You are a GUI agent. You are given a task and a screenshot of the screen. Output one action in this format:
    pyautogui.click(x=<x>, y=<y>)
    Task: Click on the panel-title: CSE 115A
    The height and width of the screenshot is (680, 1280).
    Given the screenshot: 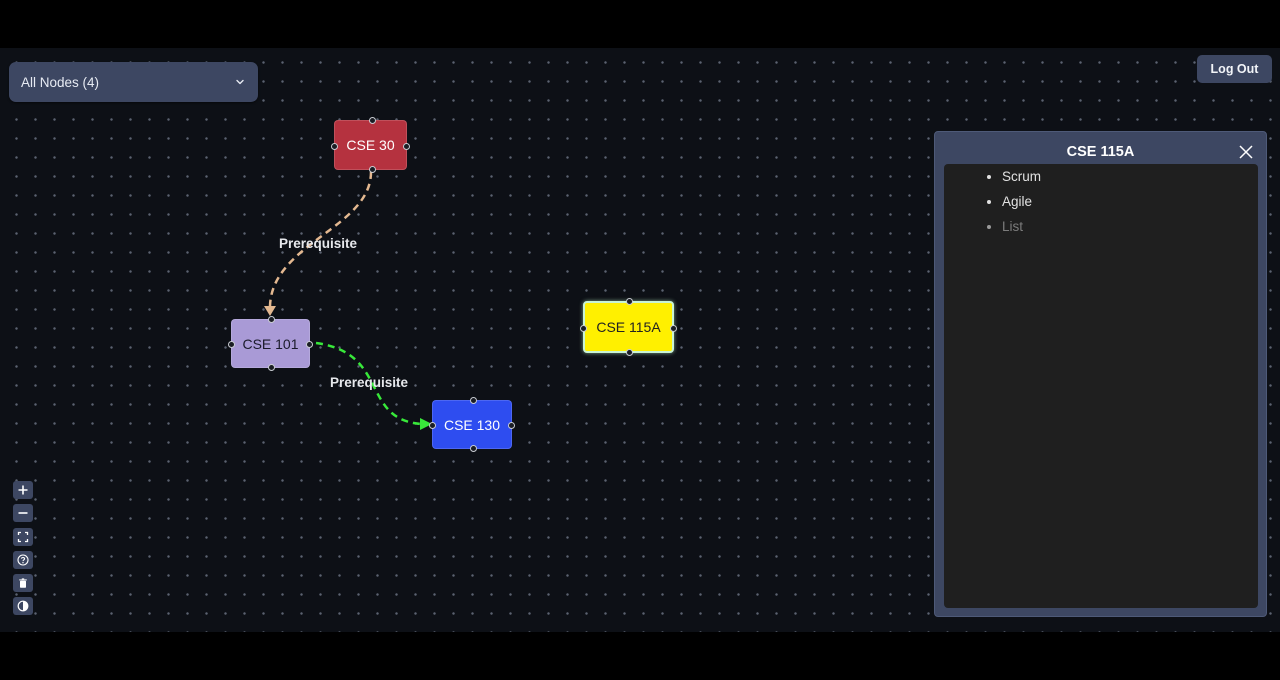 What is the action you would take?
    pyautogui.click(x=1100, y=152)
    